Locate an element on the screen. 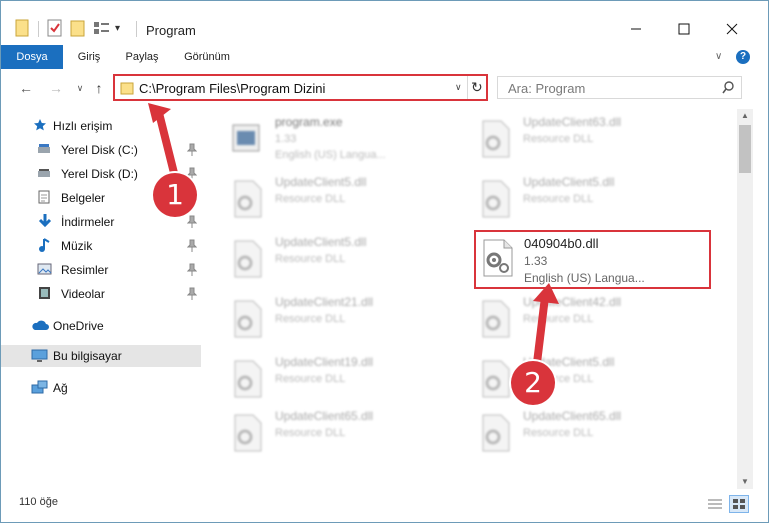  details-view-icon is located at coordinates (715, 505).